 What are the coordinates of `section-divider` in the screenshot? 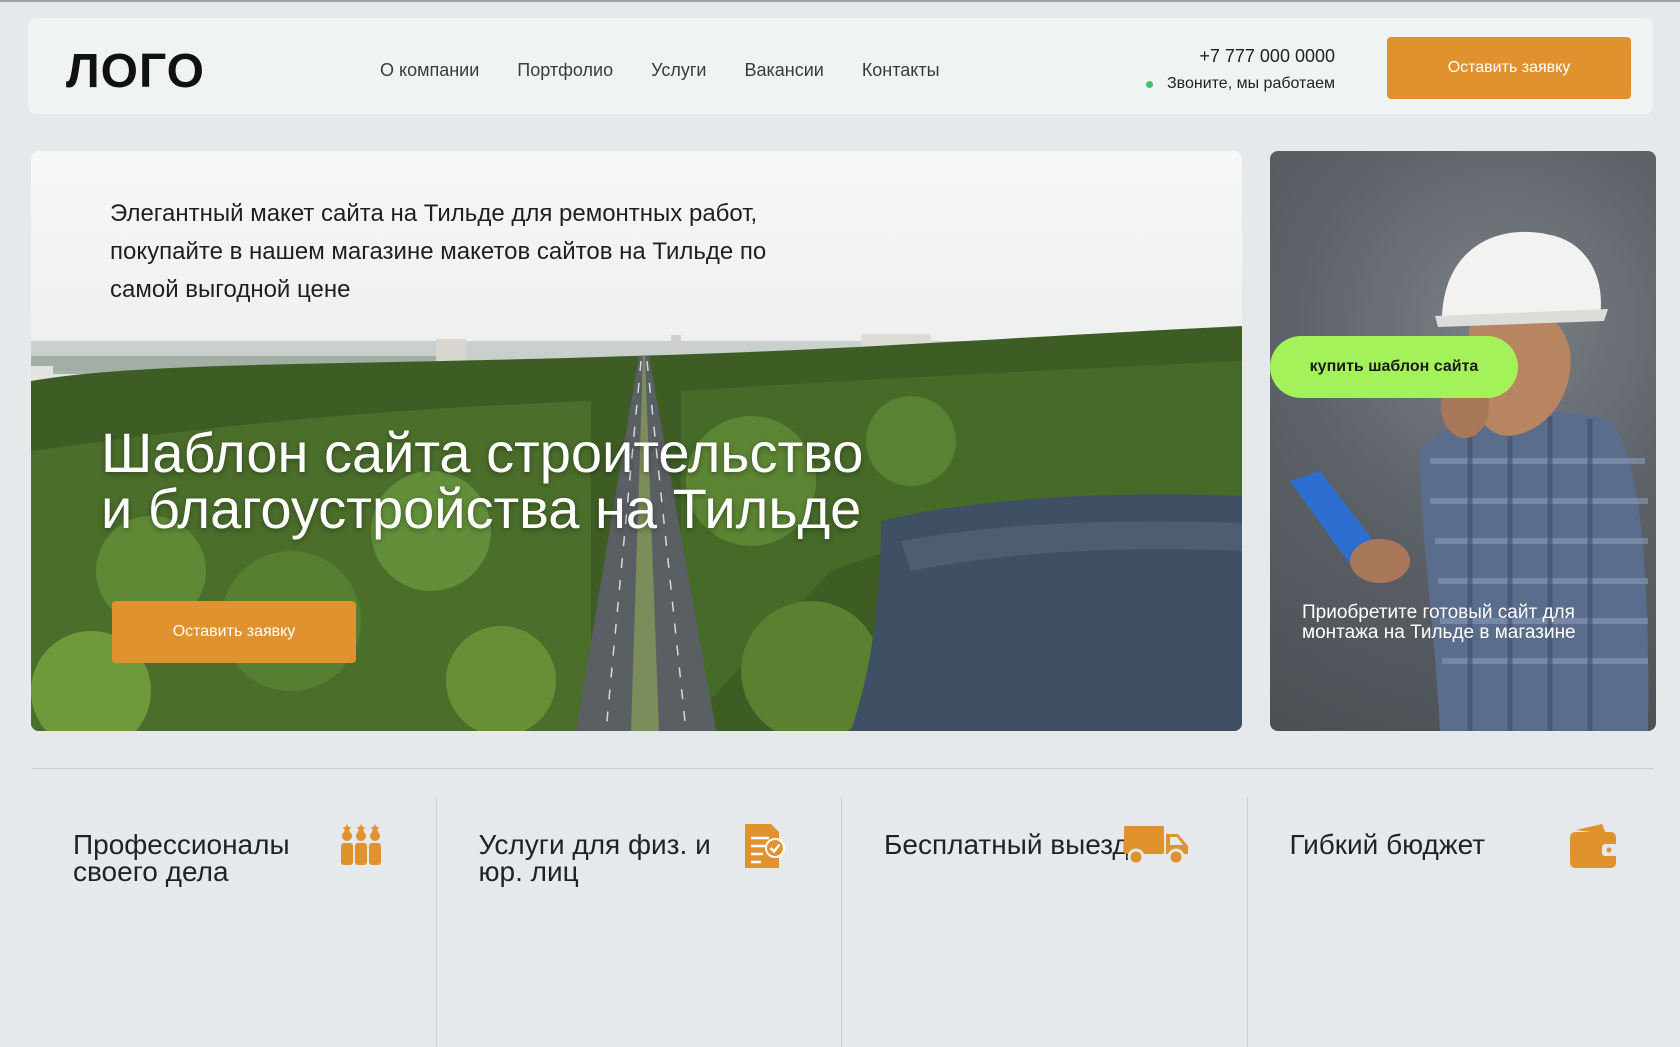 It's located at (842, 768).